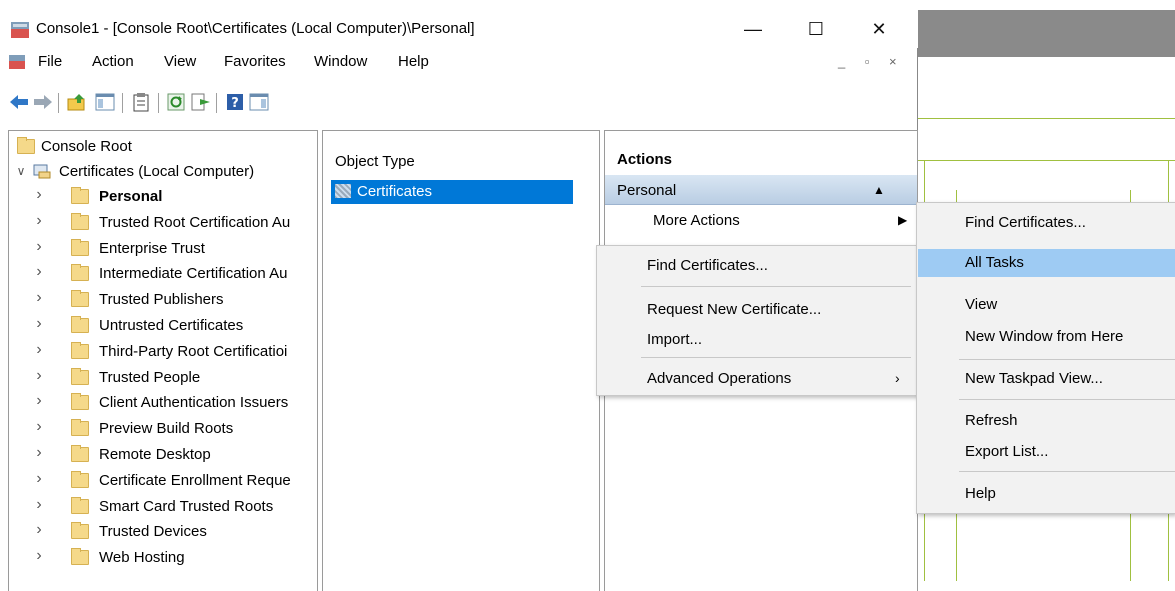 This screenshot has height=591, width=1175. Describe the element at coordinates (159, 275) in the screenshot. I see `tree-item-store: › Intermediate Certification Au` at that location.